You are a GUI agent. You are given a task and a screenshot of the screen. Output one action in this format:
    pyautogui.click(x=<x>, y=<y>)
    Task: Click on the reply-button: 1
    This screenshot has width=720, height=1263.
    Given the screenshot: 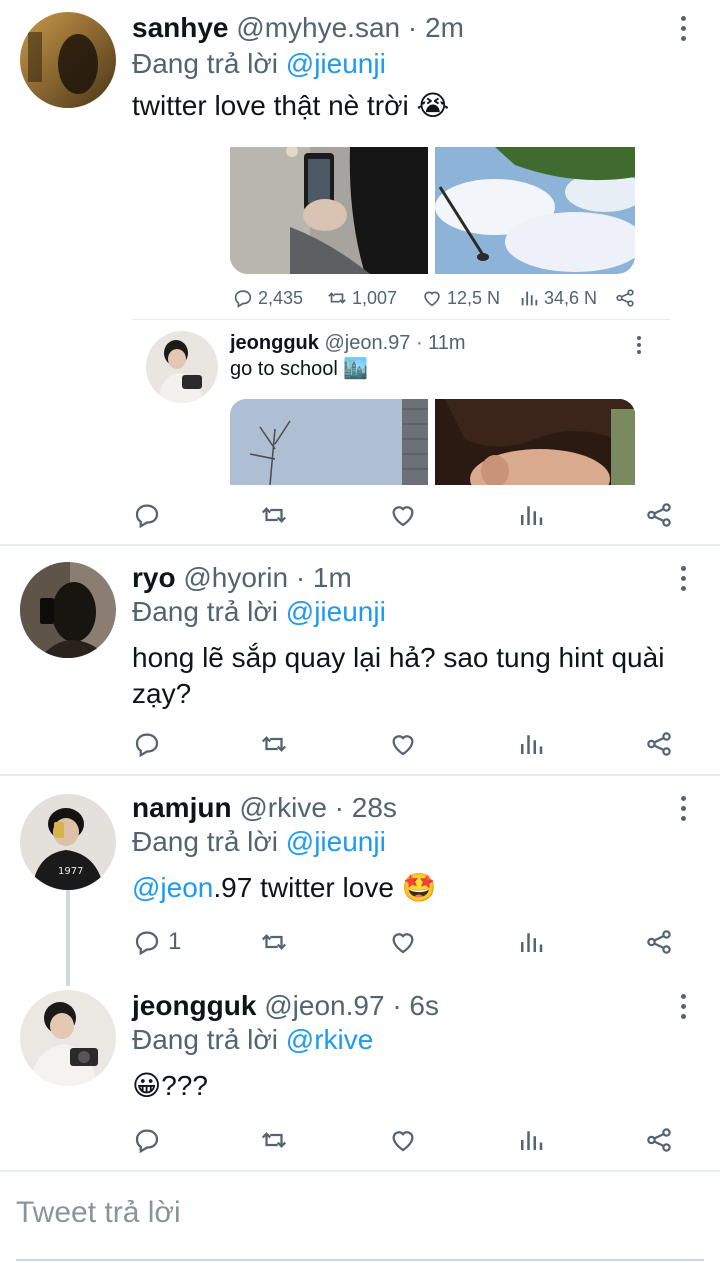 What is the action you would take?
    pyautogui.click(x=156, y=942)
    